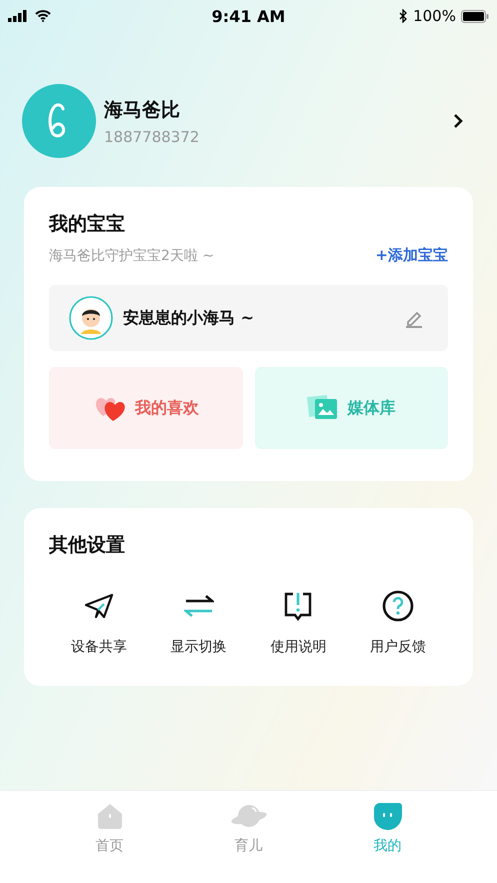  Describe the element at coordinates (474, 16) in the screenshot. I see `battery-icon` at that location.